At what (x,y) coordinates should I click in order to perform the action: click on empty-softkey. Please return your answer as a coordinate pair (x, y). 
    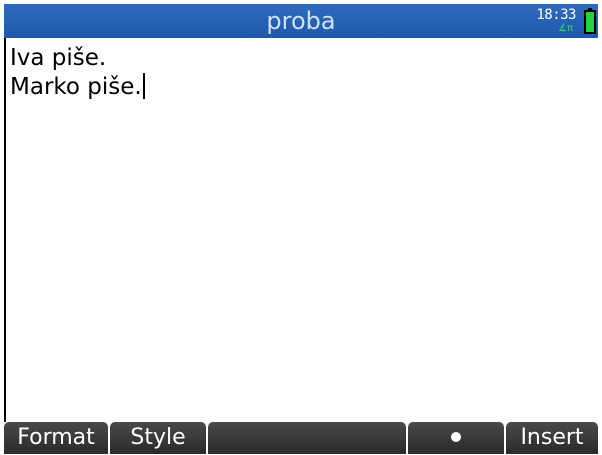
    Looking at the image, I should click on (307, 438).